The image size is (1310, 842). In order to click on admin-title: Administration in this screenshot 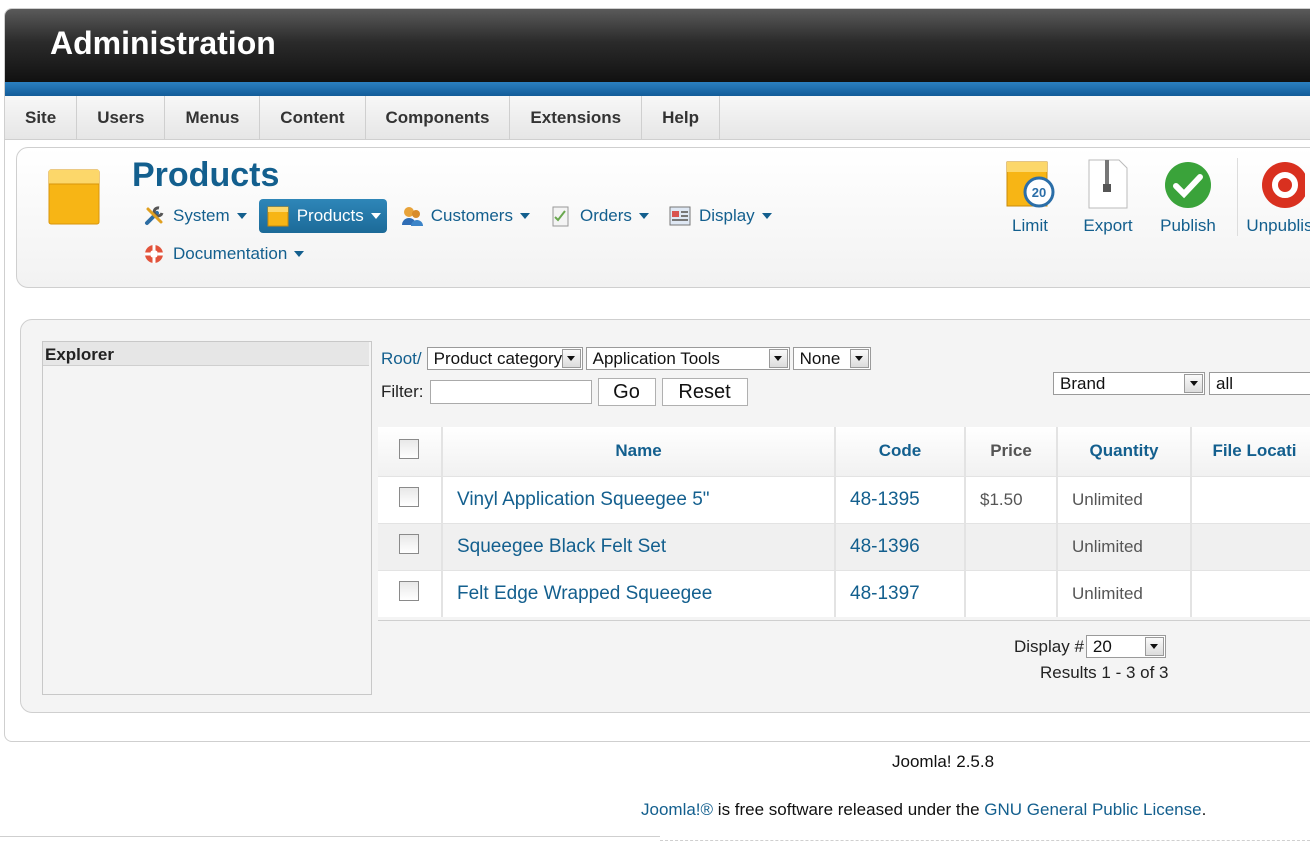, I will do `click(163, 43)`.